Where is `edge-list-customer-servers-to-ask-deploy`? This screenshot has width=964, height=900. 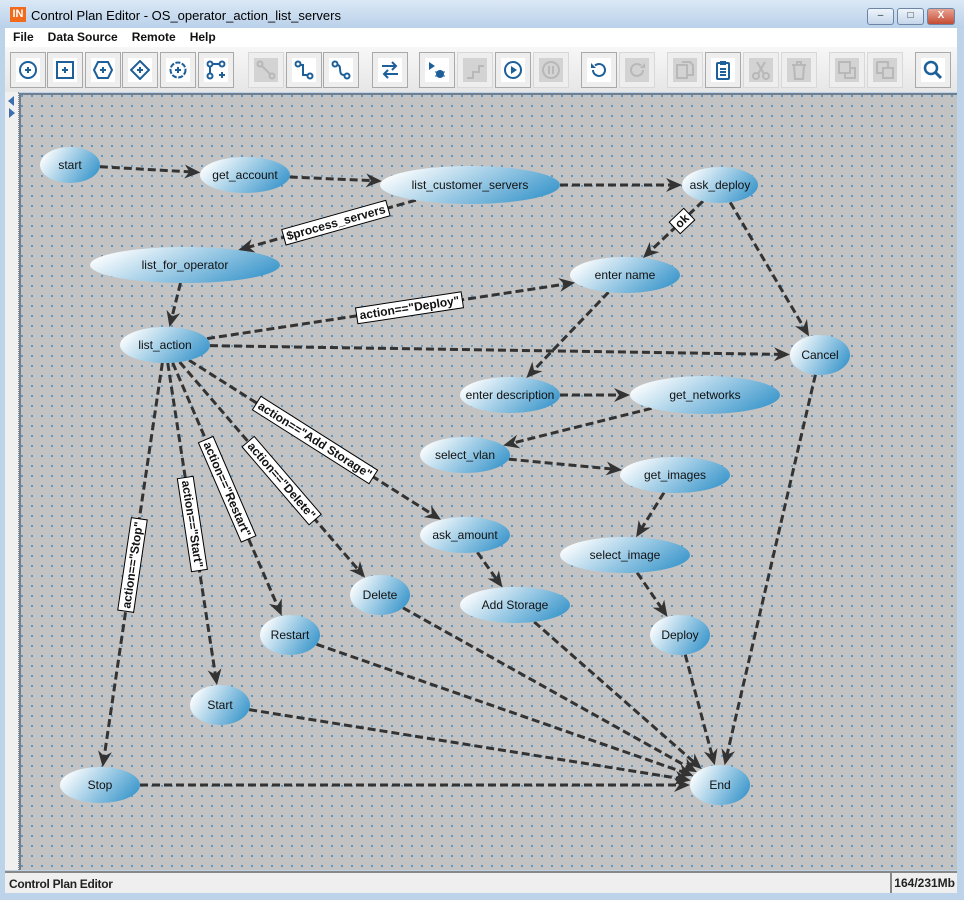 edge-list-customer-servers-to-ask-deploy is located at coordinates (621, 185).